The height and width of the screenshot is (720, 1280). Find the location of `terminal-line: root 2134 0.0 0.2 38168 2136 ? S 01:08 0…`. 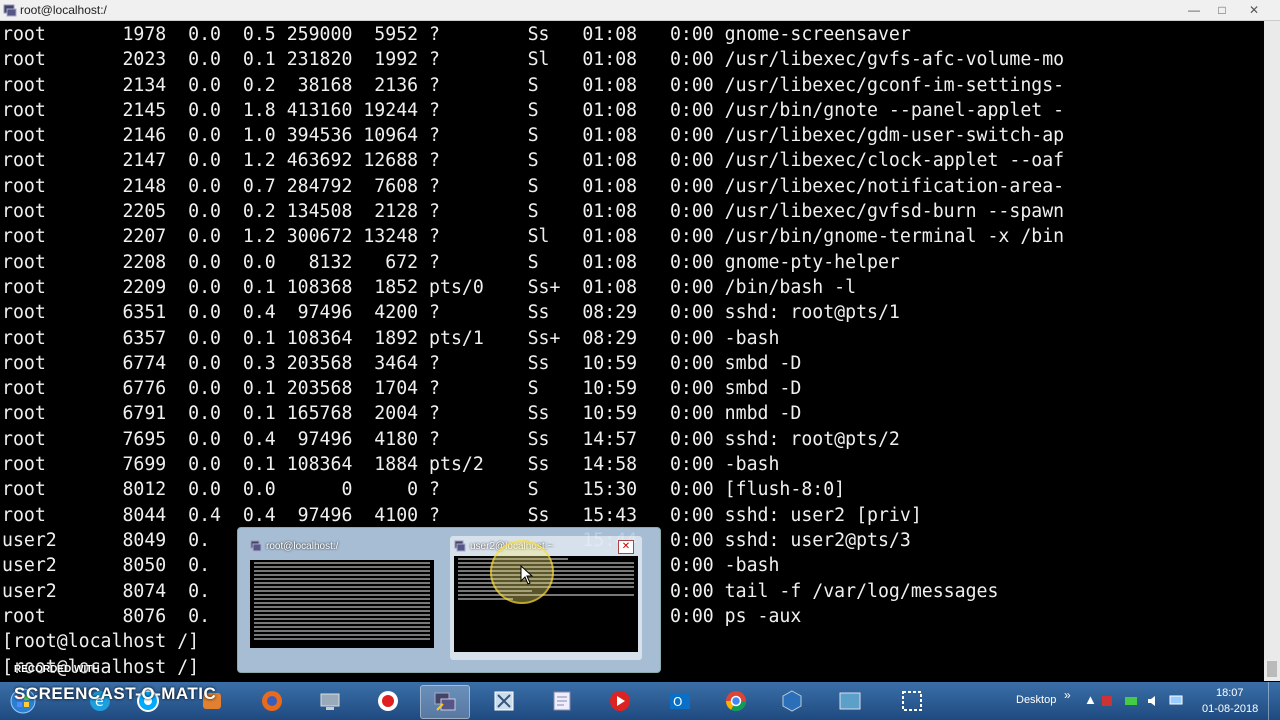

terminal-line: root 2134 0.0 0.2 38168 2136 ? S 01:08 0… is located at coordinates (533, 85).